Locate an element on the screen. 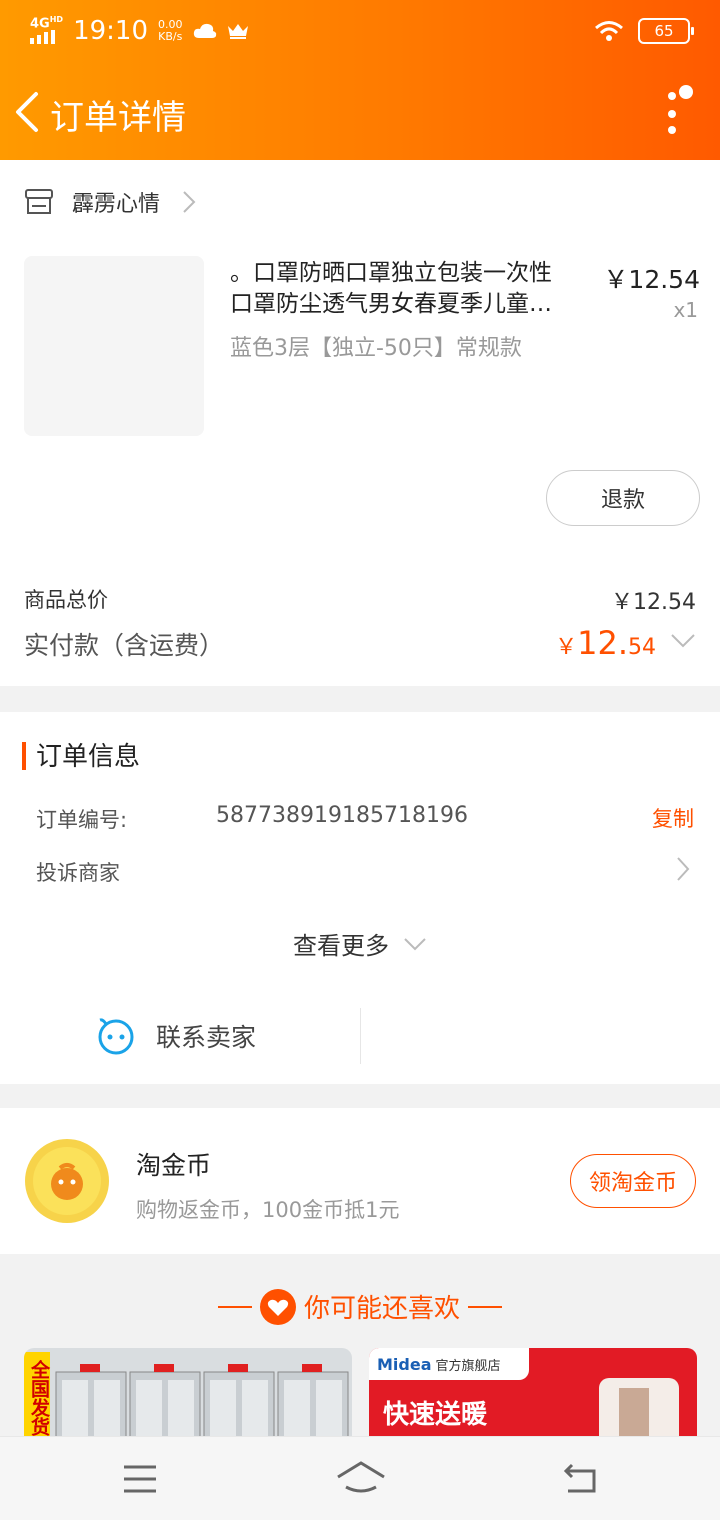 This screenshot has height=1520, width=720. total-price-value: ￥12.54 is located at coordinates (653, 602).